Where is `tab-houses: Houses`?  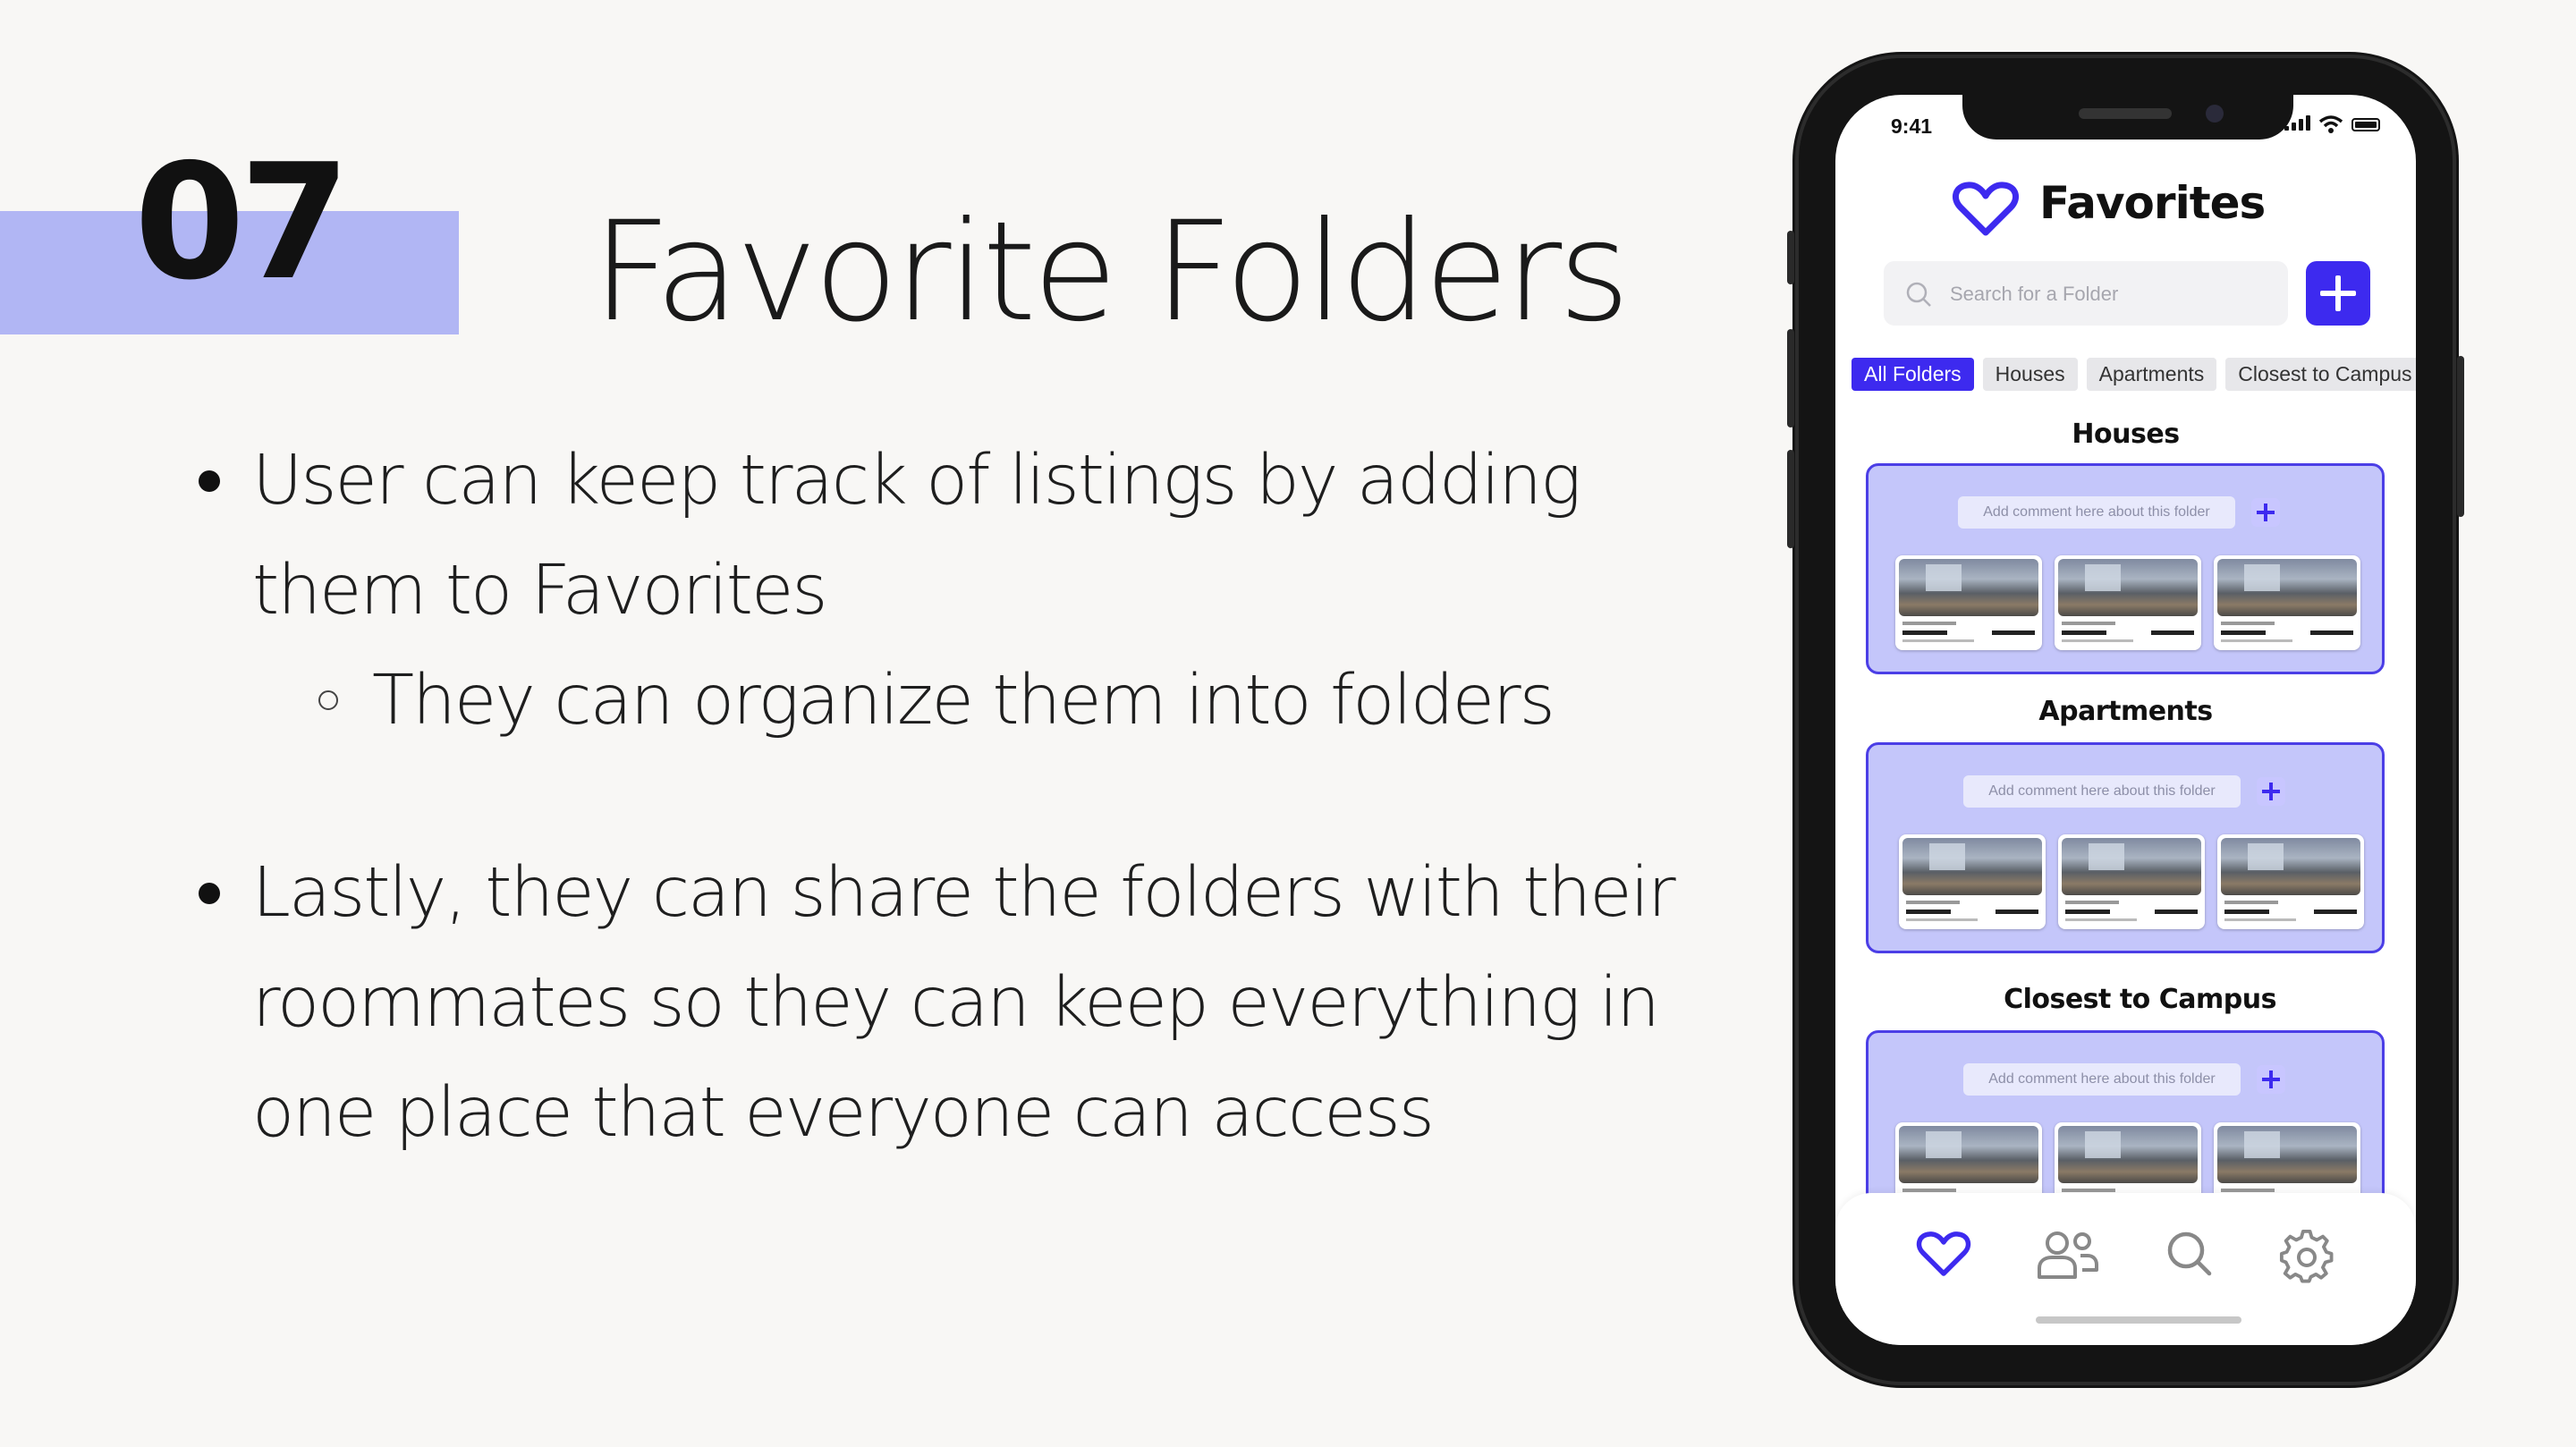
tab-houses: Houses is located at coordinates (2030, 374).